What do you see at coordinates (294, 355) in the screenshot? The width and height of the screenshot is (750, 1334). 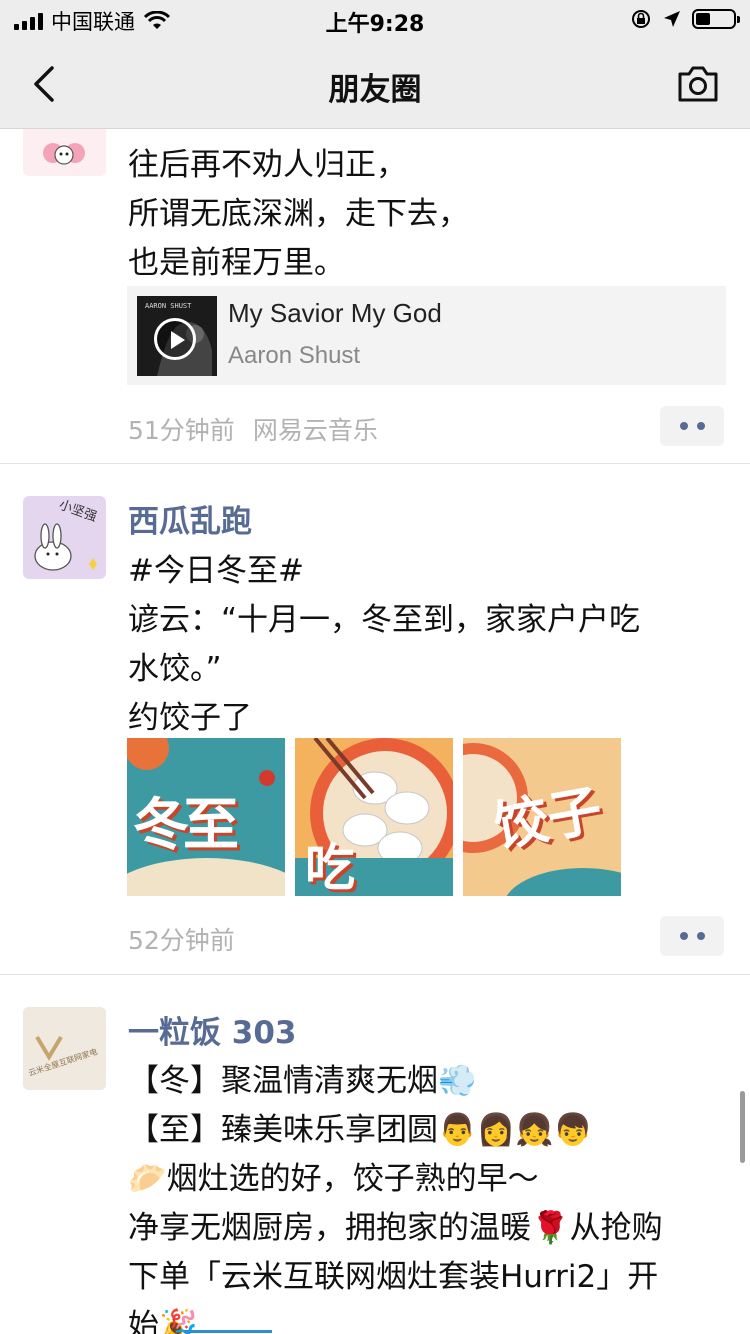 I see `music-artist: Aaron Shust` at bounding box center [294, 355].